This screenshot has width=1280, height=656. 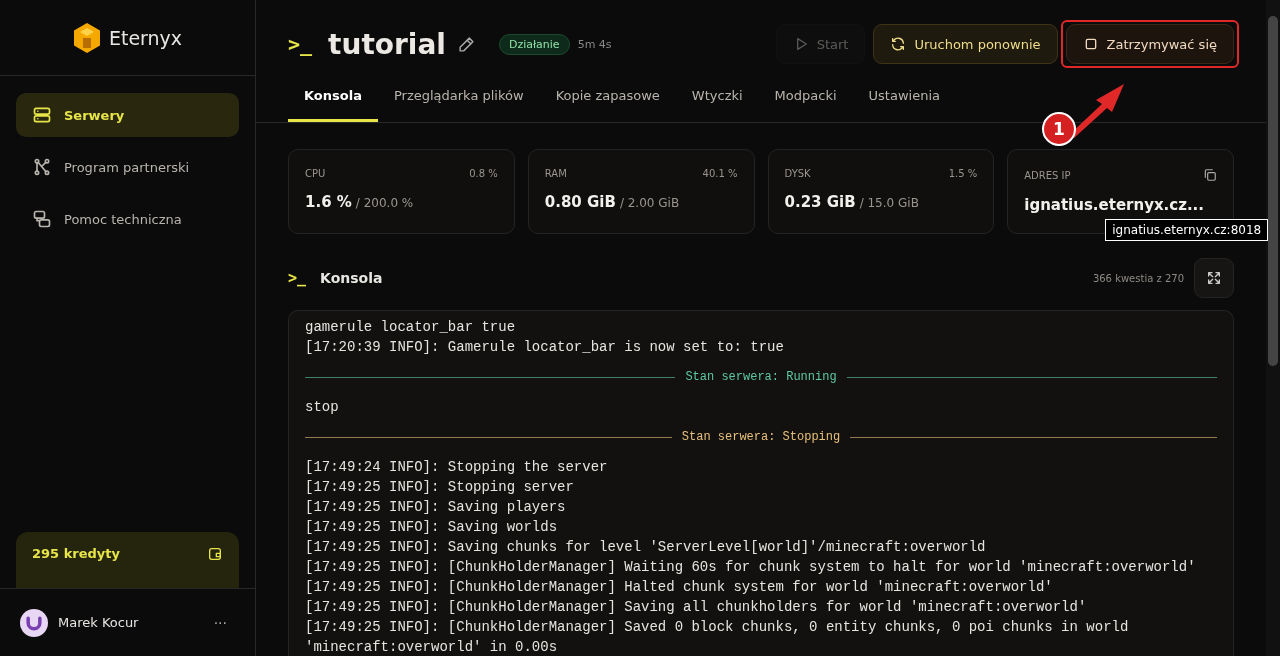 I want to click on expand-icon, so click(x=1214, y=278).